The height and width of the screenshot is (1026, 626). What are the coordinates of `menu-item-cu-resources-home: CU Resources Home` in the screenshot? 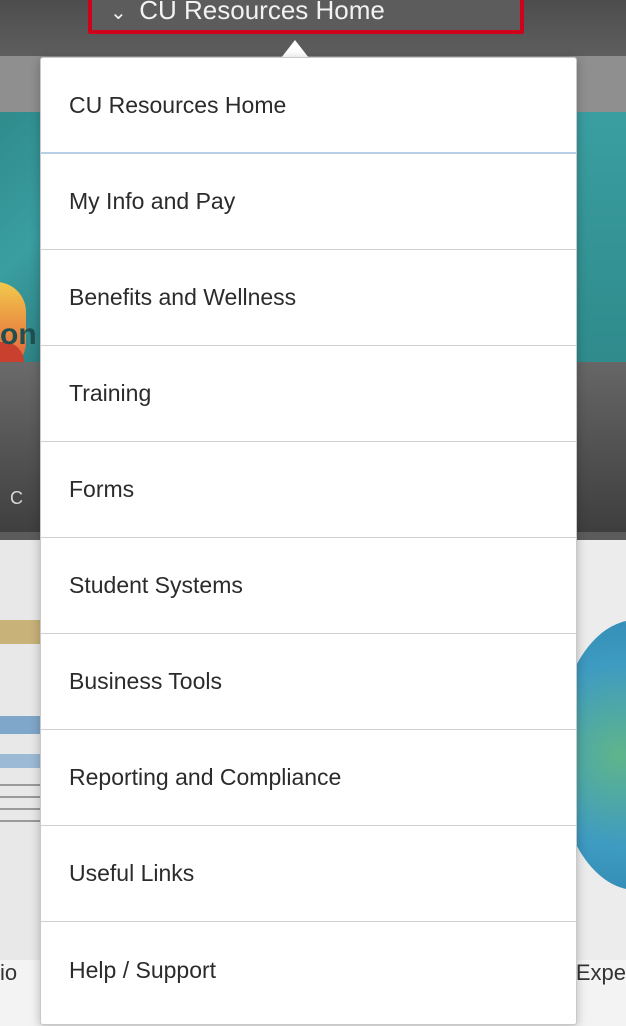 It's located at (308, 106).